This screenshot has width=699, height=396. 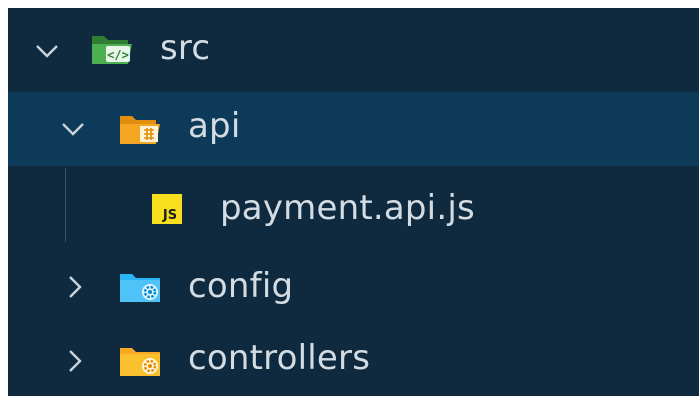 I want to click on javascript-file-icon: JS, so click(x=168, y=208).